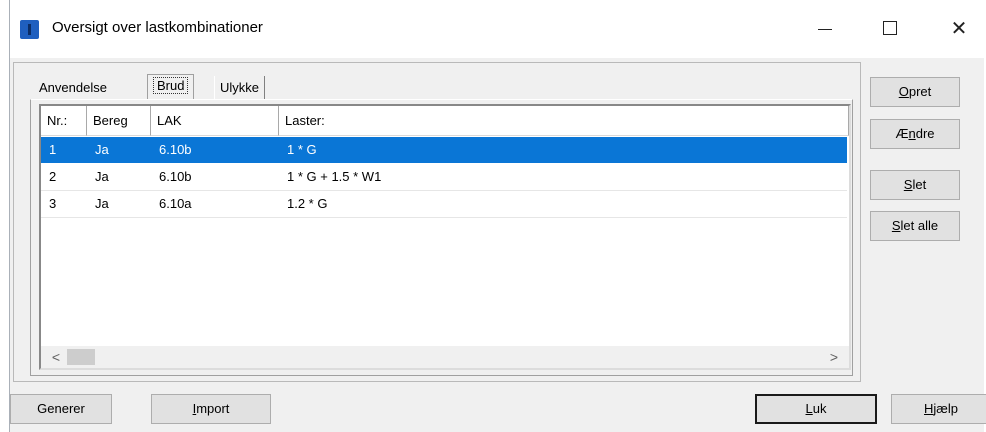 The image size is (986, 432). I want to click on cell-nr: 2, so click(53, 176).